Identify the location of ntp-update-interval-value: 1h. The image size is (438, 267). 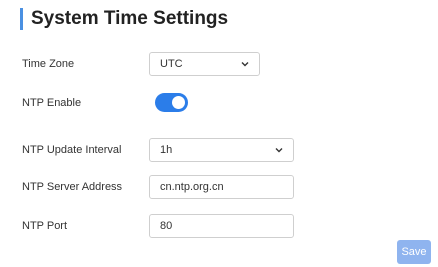
(166, 150).